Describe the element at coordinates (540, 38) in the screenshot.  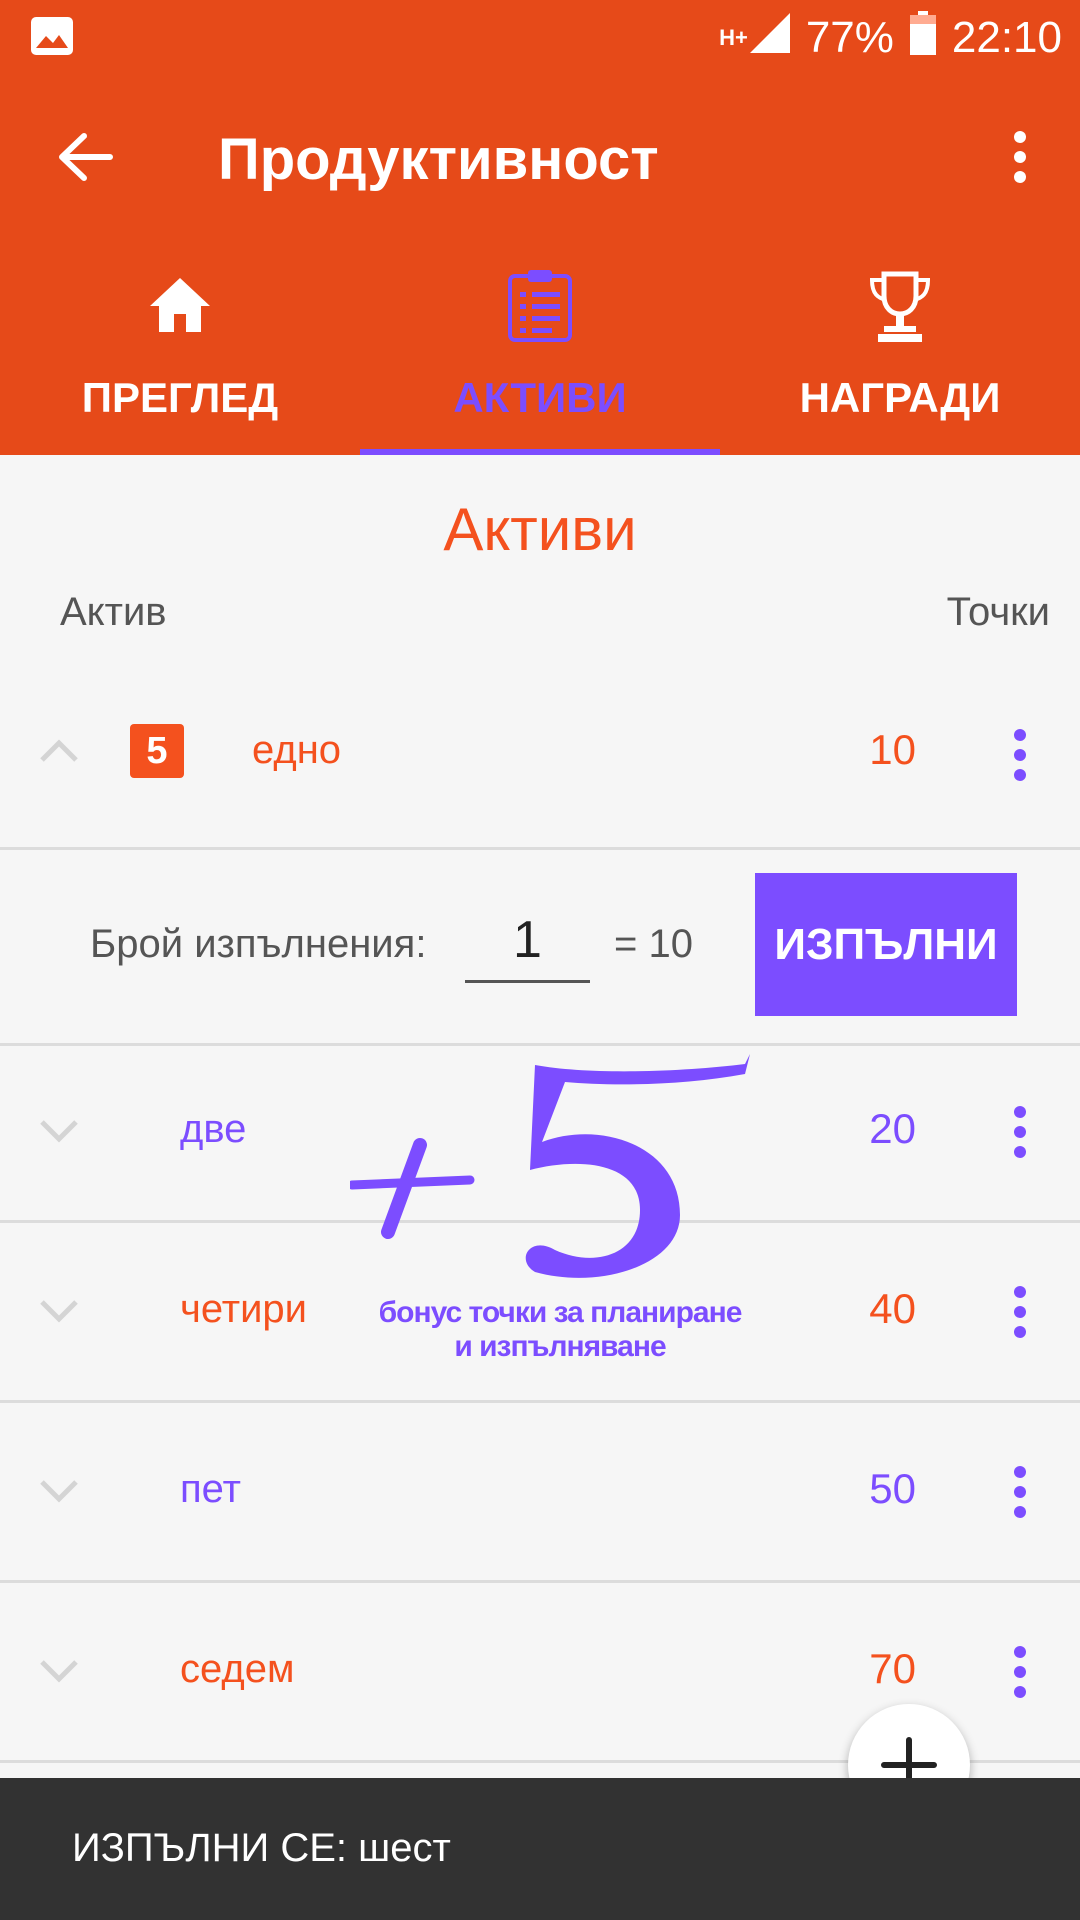
I see `status-bar: H+ 77% 22:10` at that location.